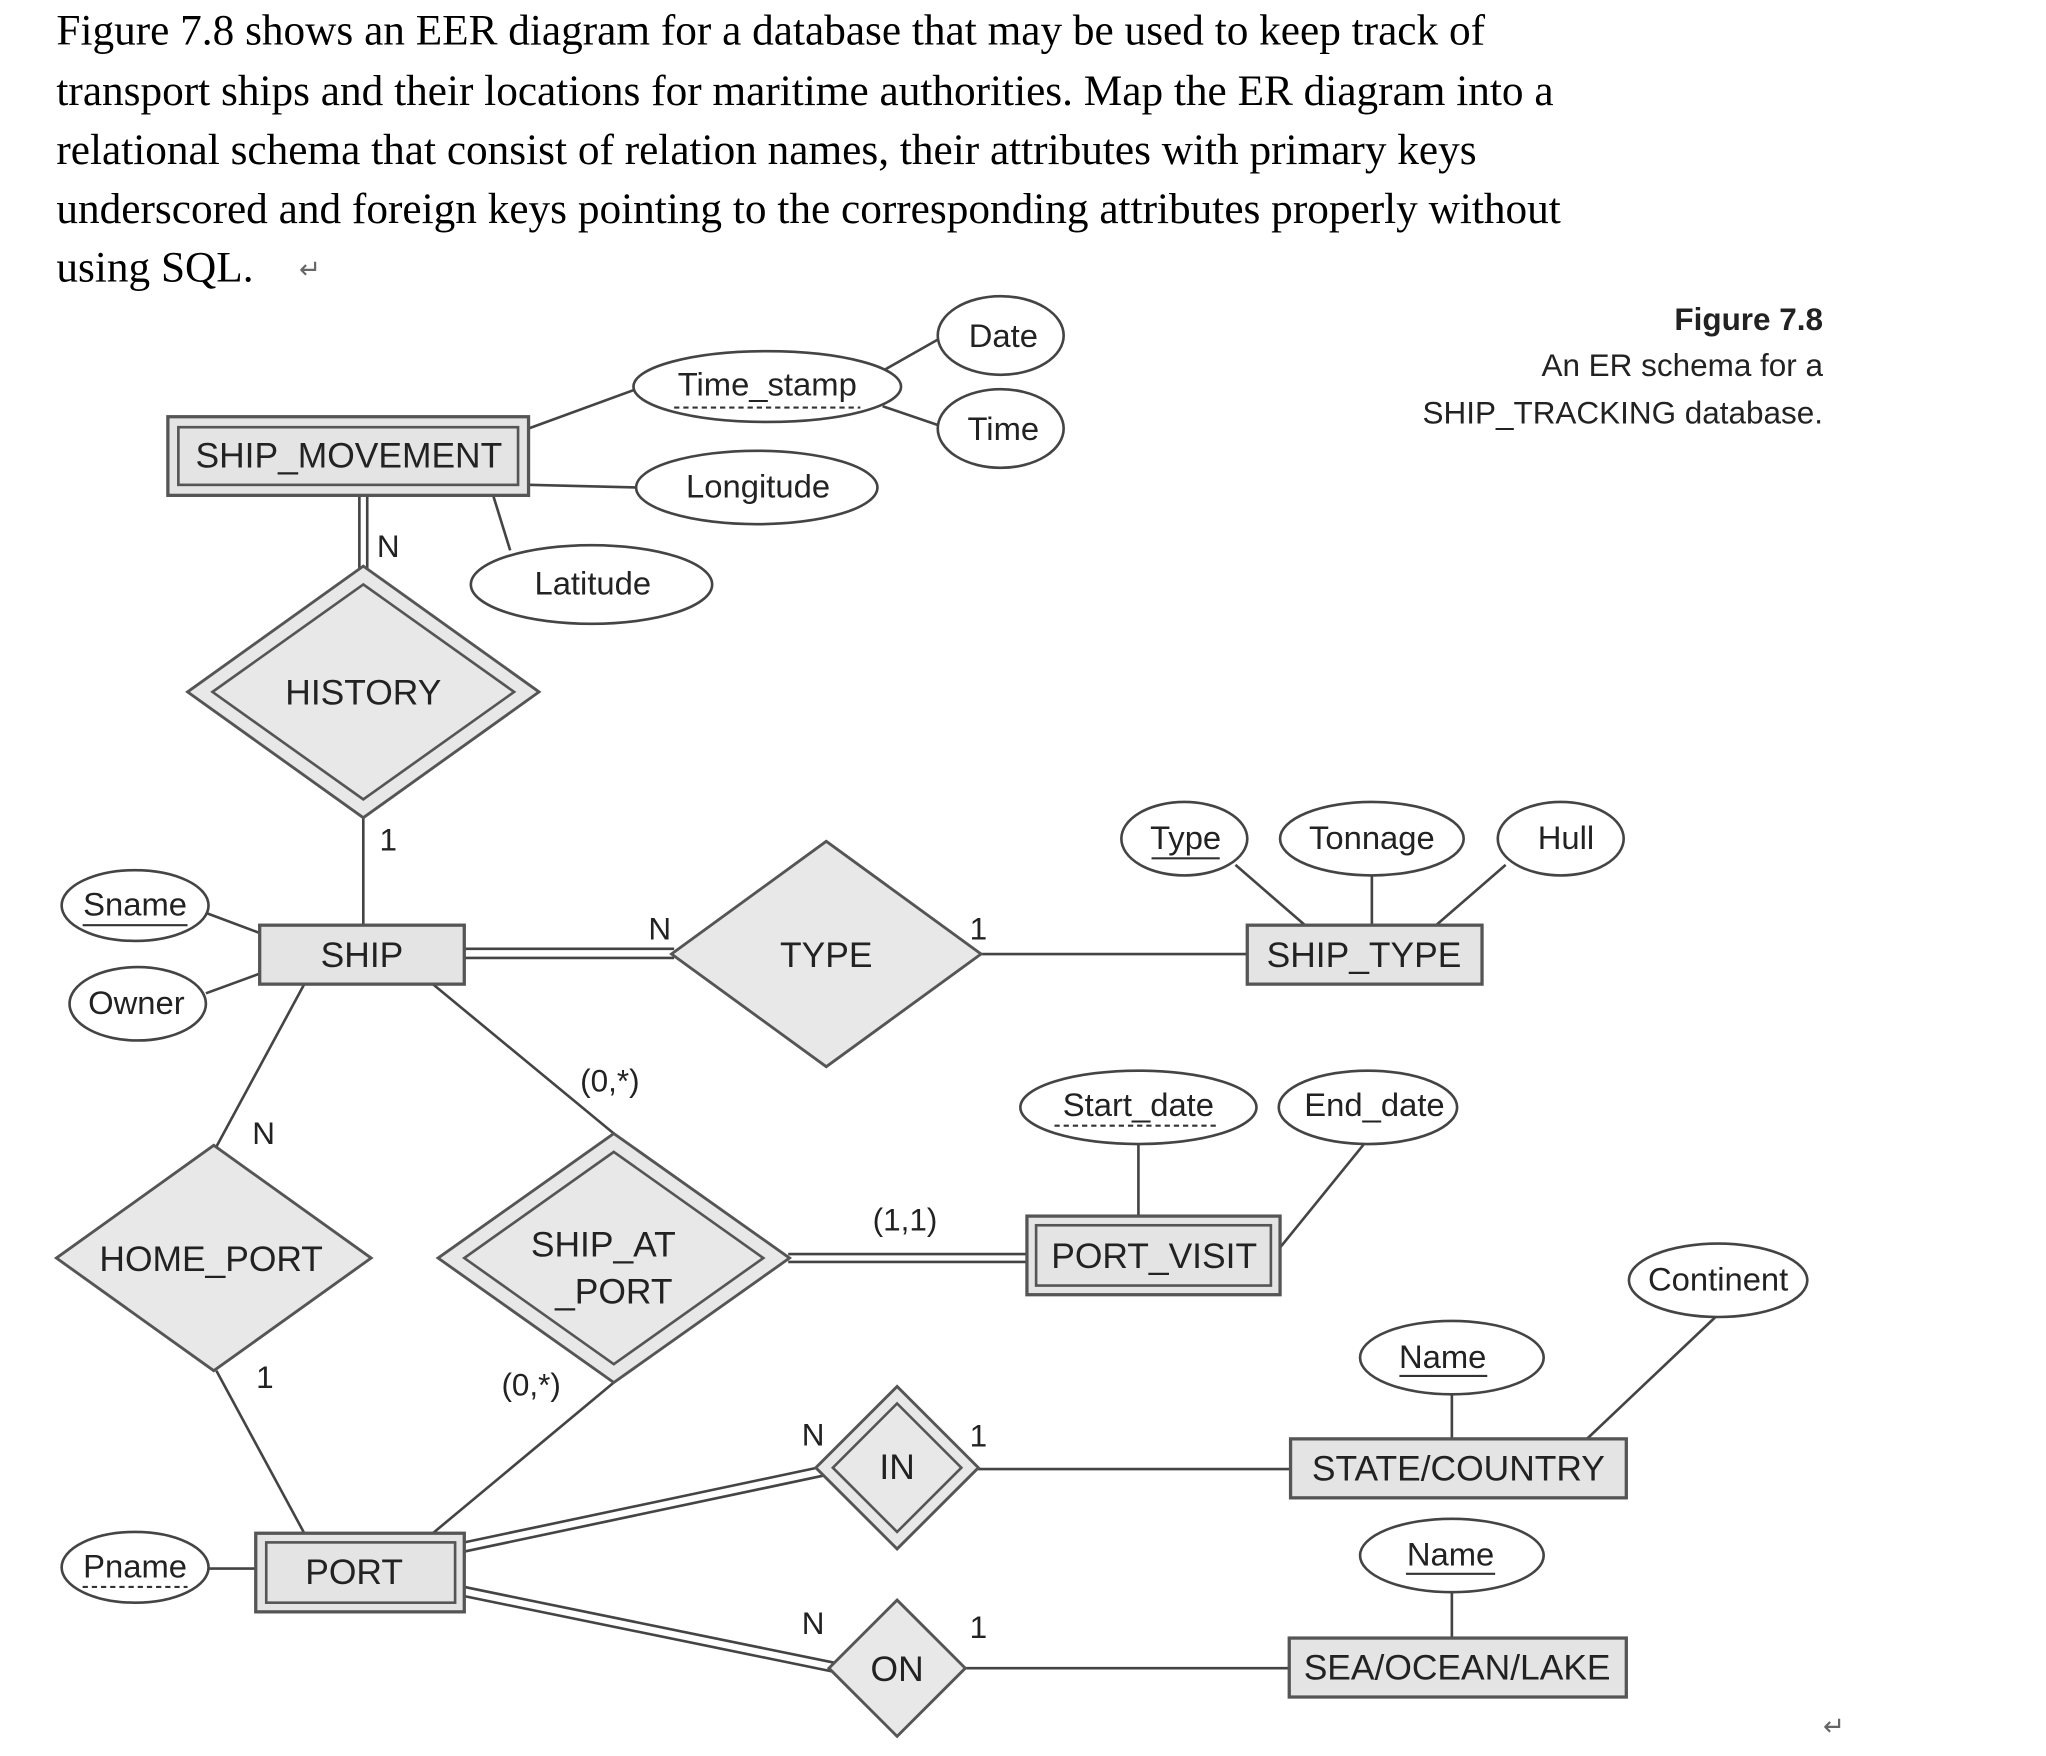 The image size is (2046, 1756). I want to click on attribute-label: Time_stamp, so click(767, 383).